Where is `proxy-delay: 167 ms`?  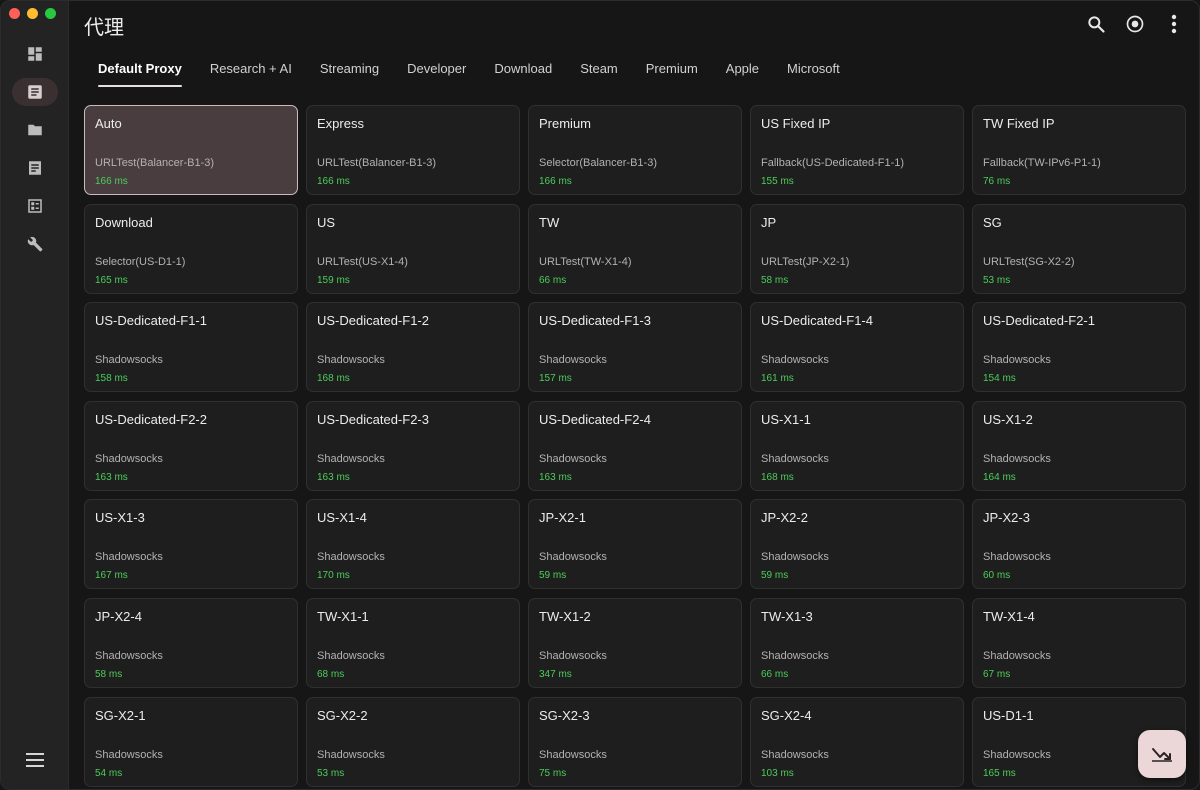 proxy-delay: 167 ms is located at coordinates (111, 575).